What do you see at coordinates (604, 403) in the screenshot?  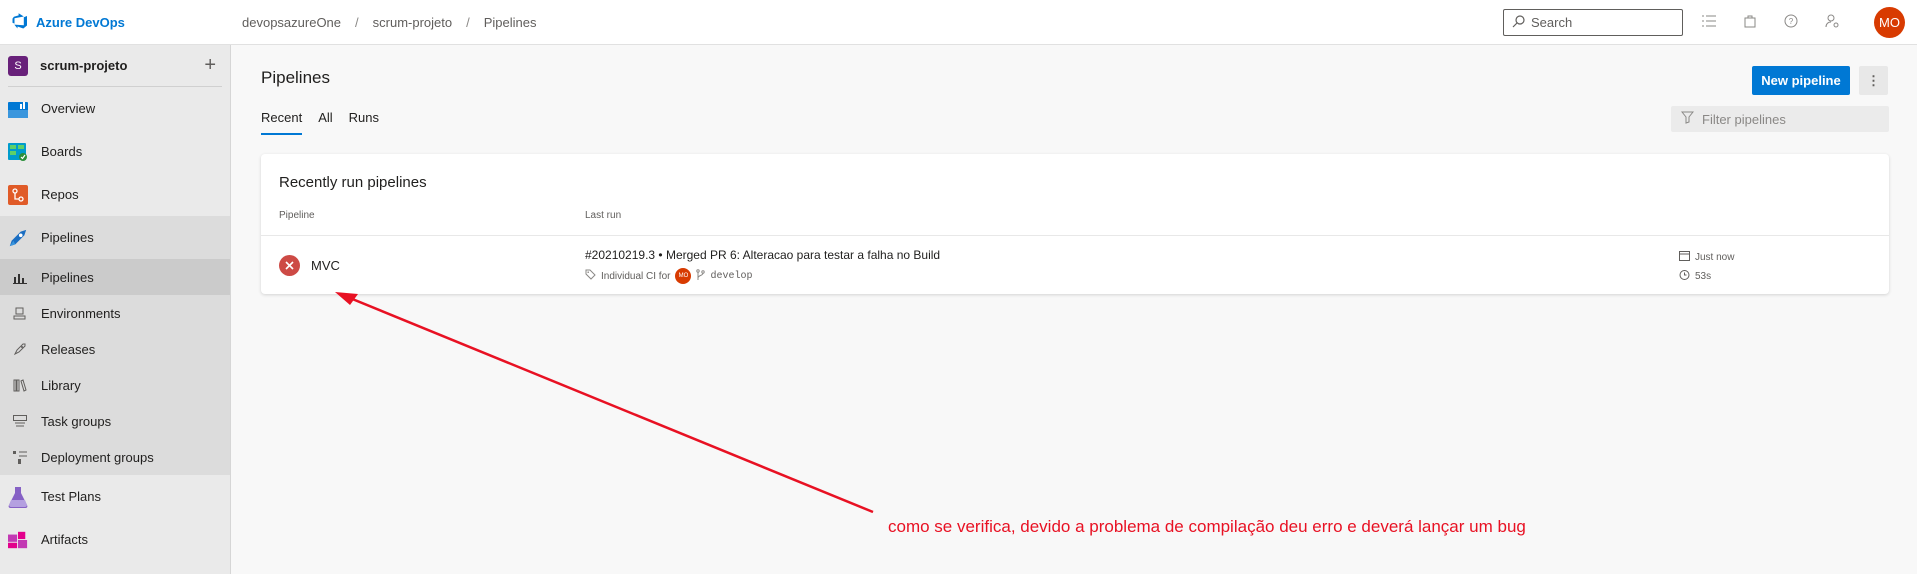 I see `annotation-arrow` at bounding box center [604, 403].